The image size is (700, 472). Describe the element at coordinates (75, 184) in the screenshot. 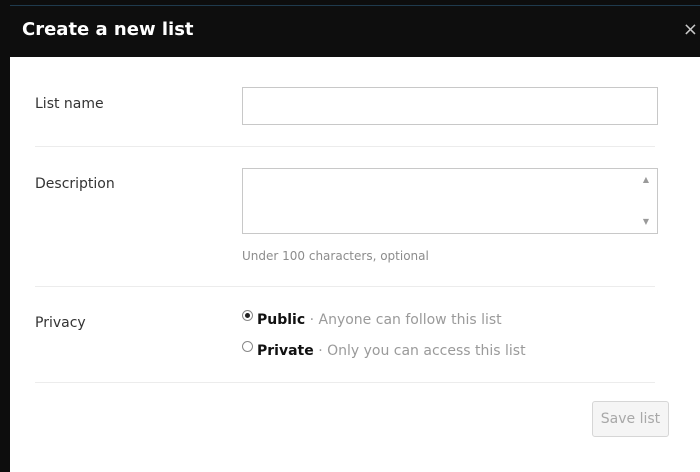

I see `description-label: Description` at that location.